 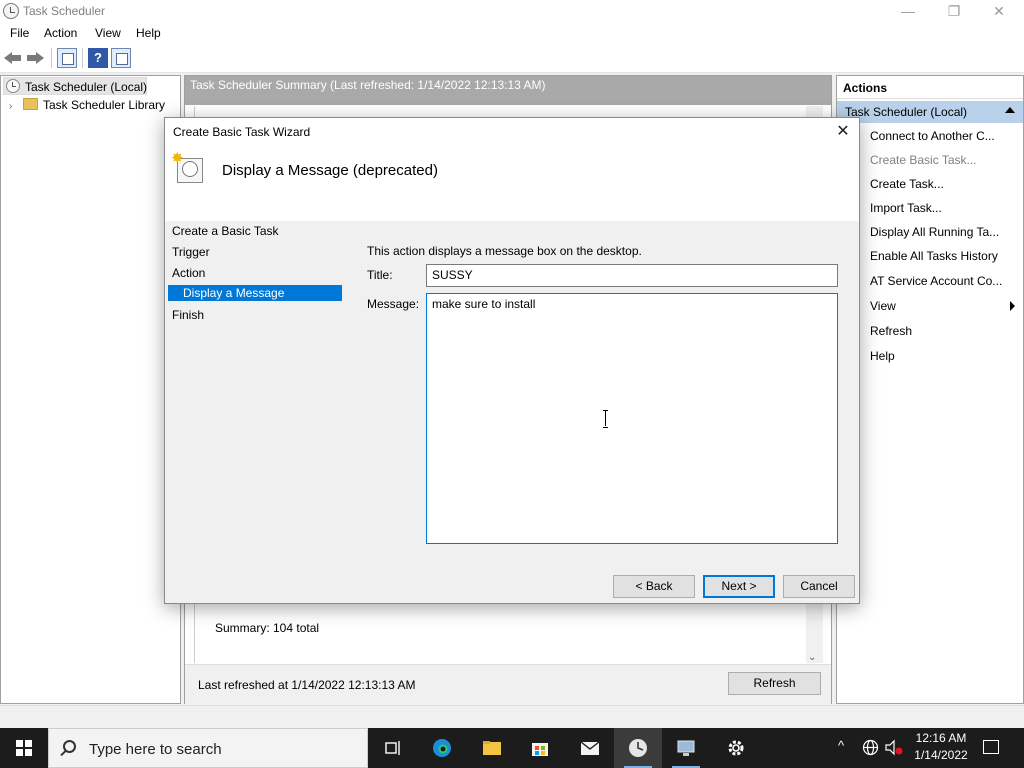 I want to click on show-hide-console-tree-icon, so click(x=67, y=58).